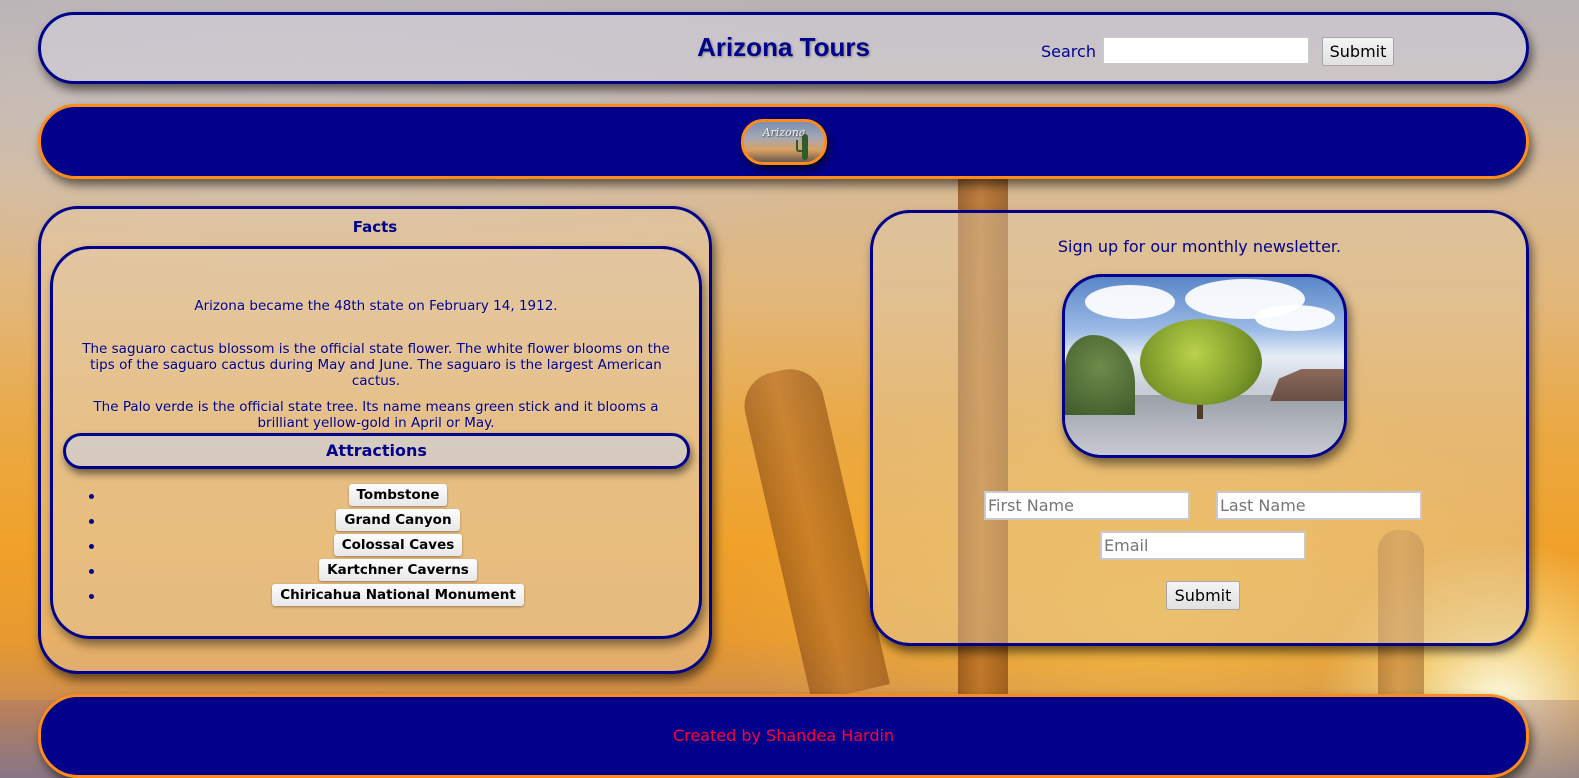 This screenshot has width=1579, height=778. Describe the element at coordinates (398, 570) in the screenshot. I see `attraction-kartchner-caverns-button: Kartchner Caverns` at that location.